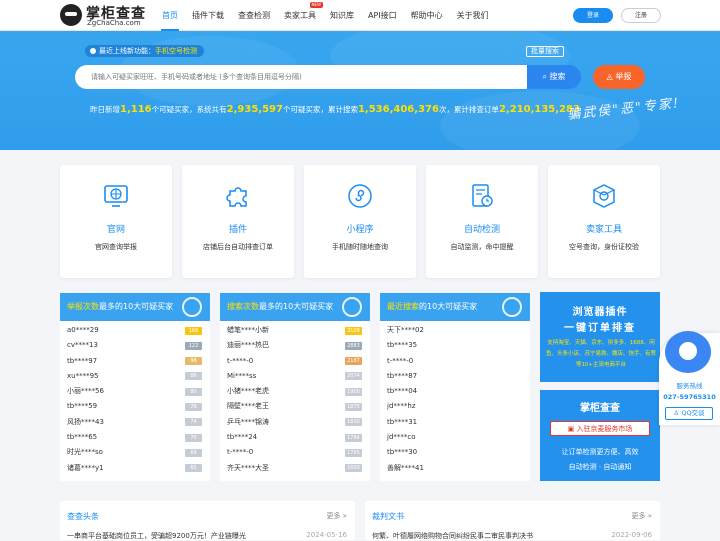 Image resolution: width=720 pixels, height=541 pixels. I want to click on list-item: 善解****41, so click(455, 468).